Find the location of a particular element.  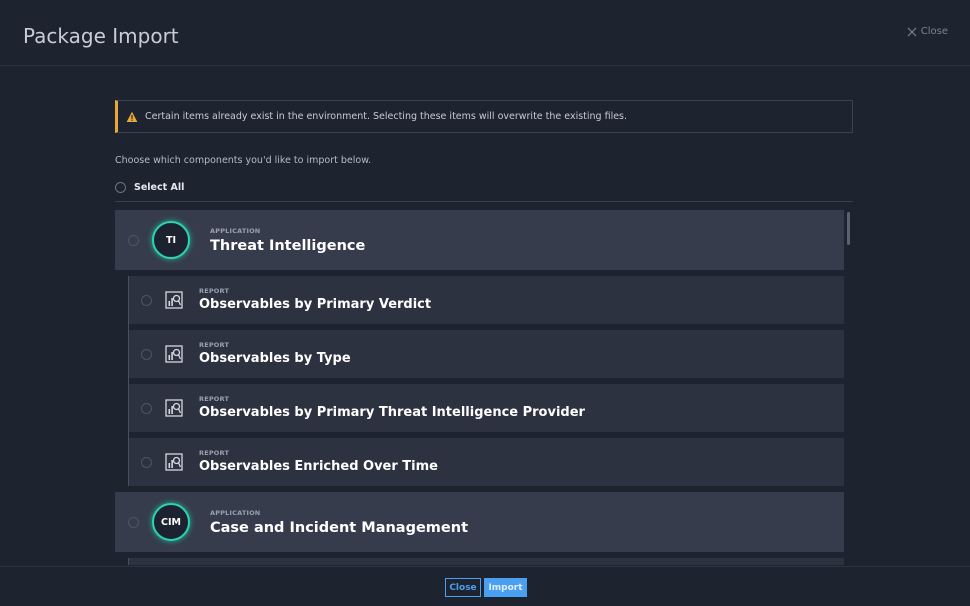

report-name: Observables by Primary Verdict is located at coordinates (315, 304).